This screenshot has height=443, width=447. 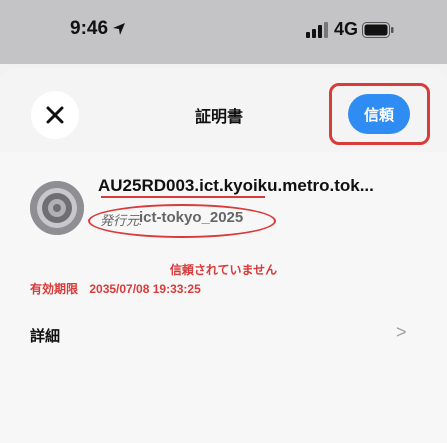 I want to click on trust-button-label: 信頼, so click(x=378, y=115).